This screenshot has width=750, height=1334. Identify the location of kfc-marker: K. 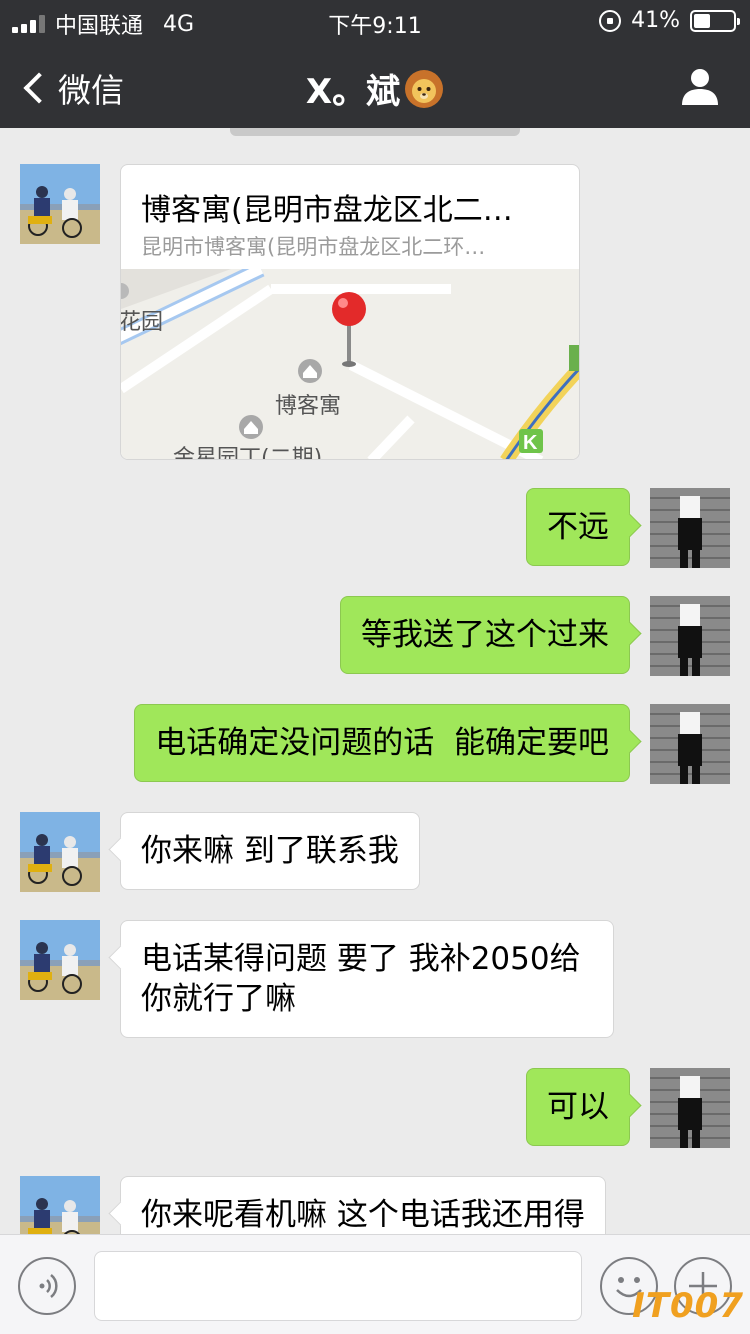
(530, 443).